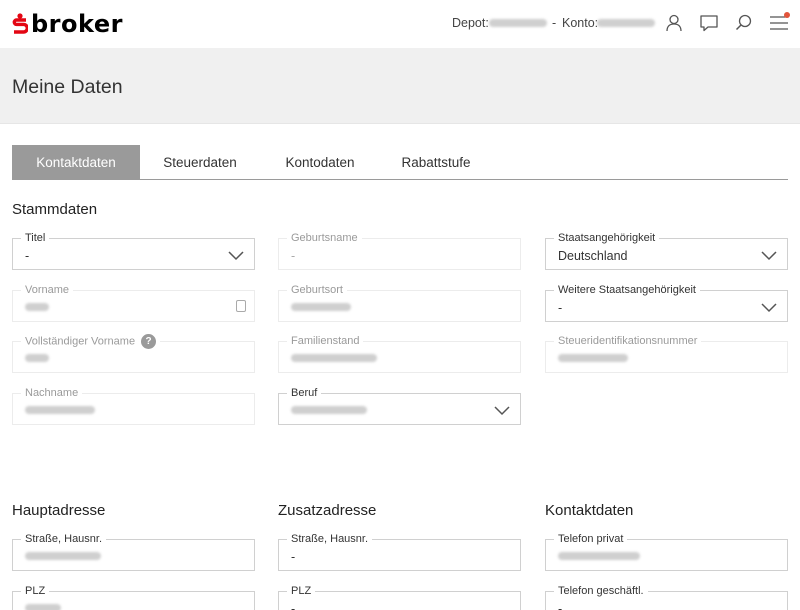 The height and width of the screenshot is (610, 800). What do you see at coordinates (293, 606) in the screenshot?
I see `zusatz-plz-value: -` at bounding box center [293, 606].